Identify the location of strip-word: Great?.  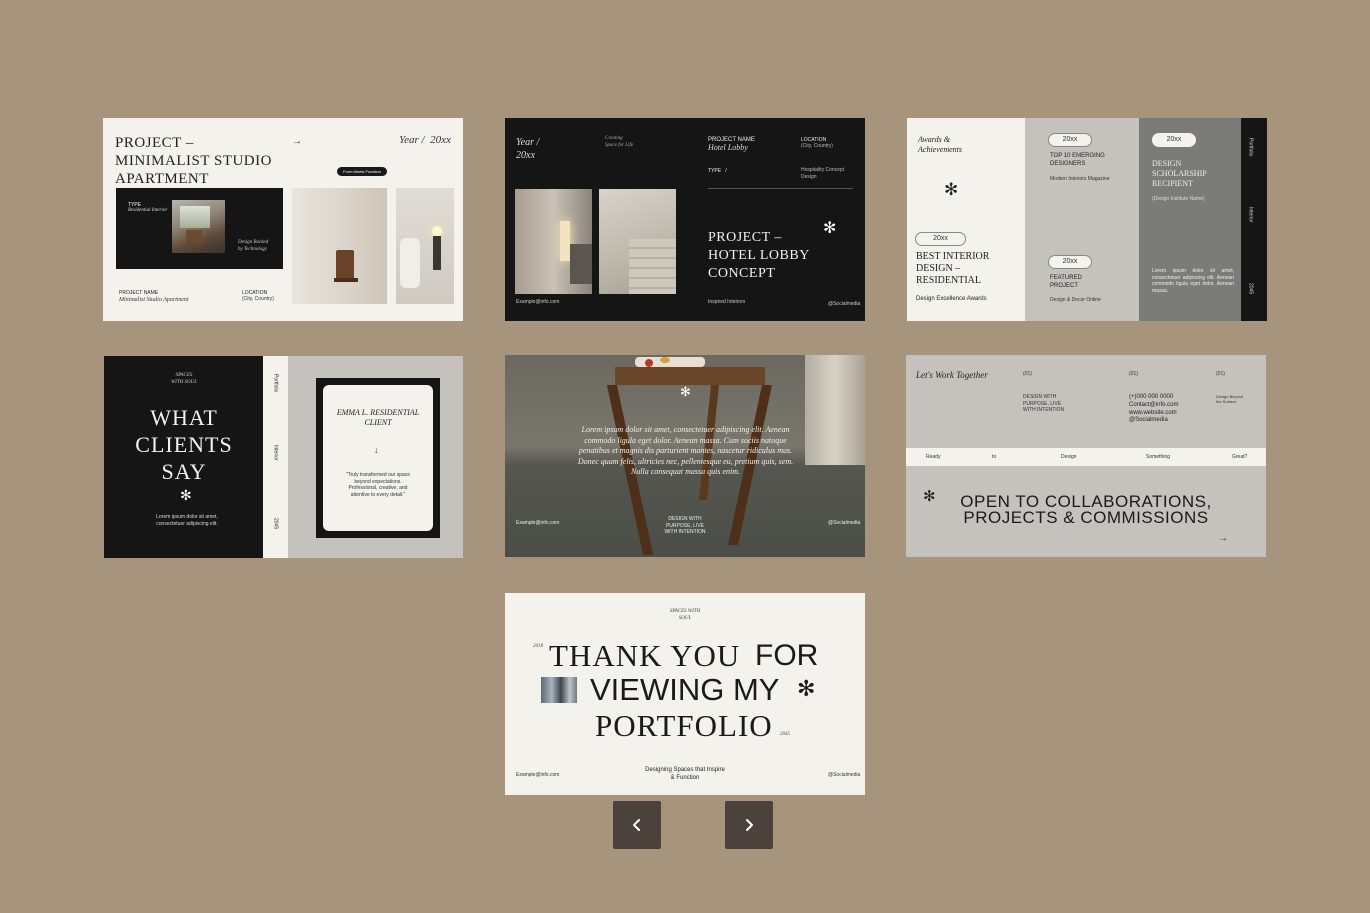
(1240, 457).